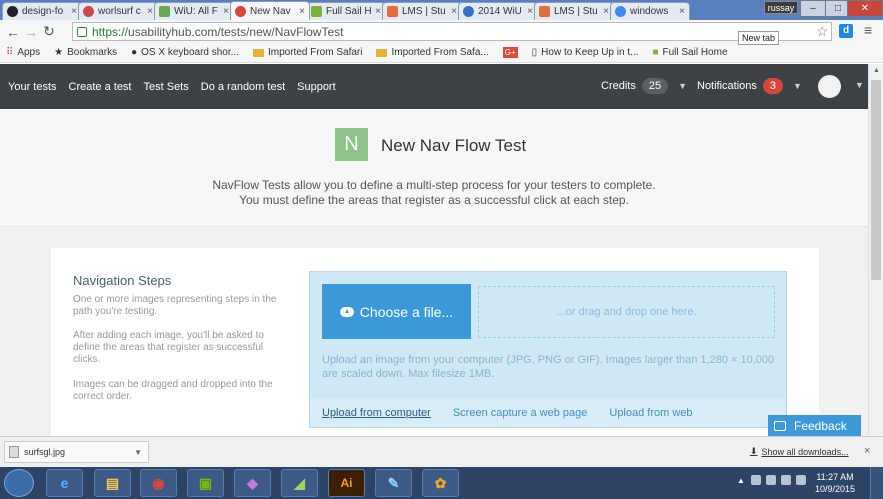 This screenshot has width=883, height=499. I want to click on download-arrow-icon: ⬇, so click(754, 451).